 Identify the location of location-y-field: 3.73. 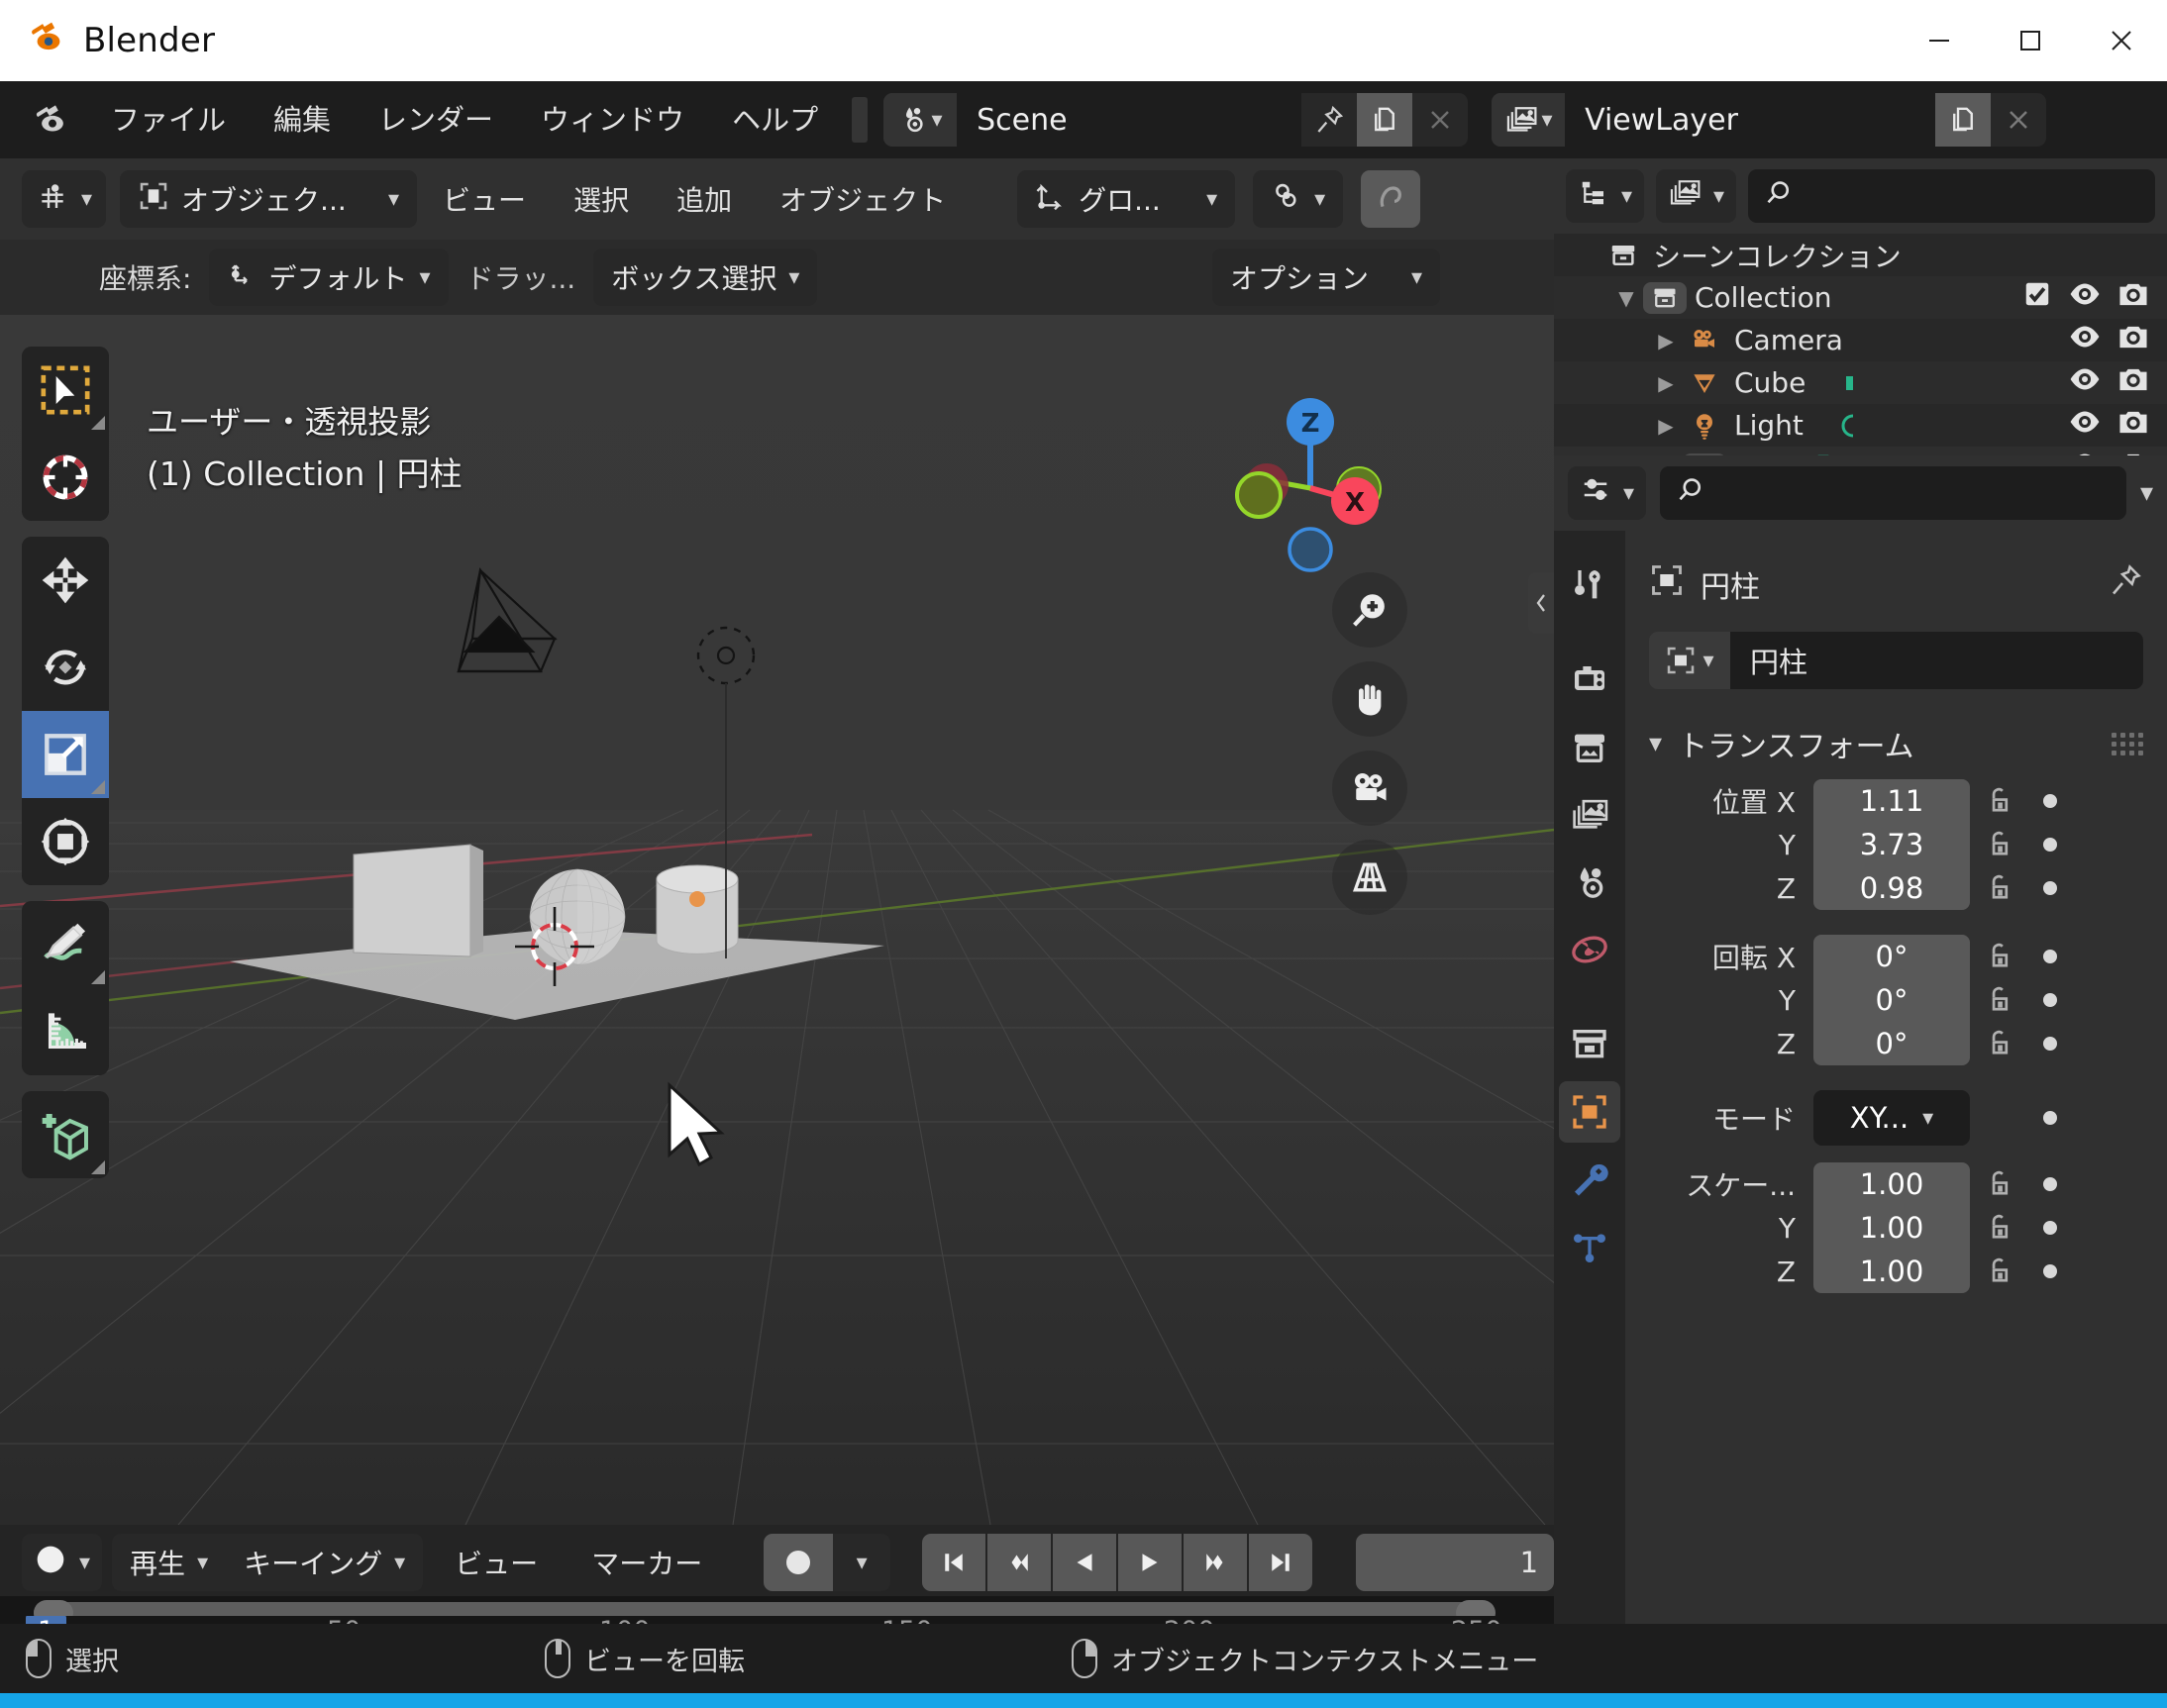
(1891, 844).